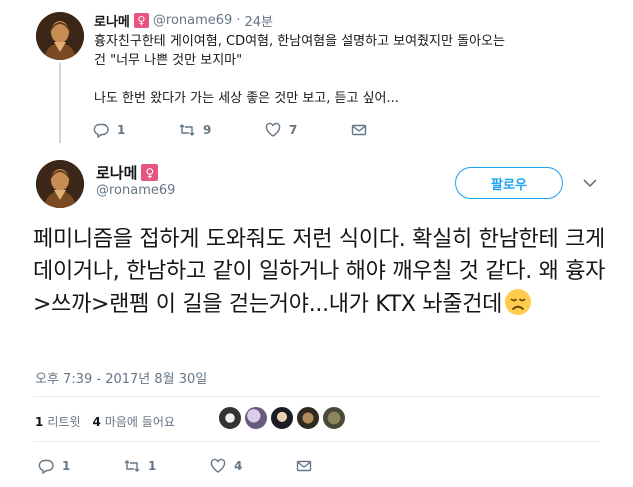 This screenshot has height=487, width=633. Describe the element at coordinates (509, 183) in the screenshot. I see `follow-button: 팔로우` at that location.